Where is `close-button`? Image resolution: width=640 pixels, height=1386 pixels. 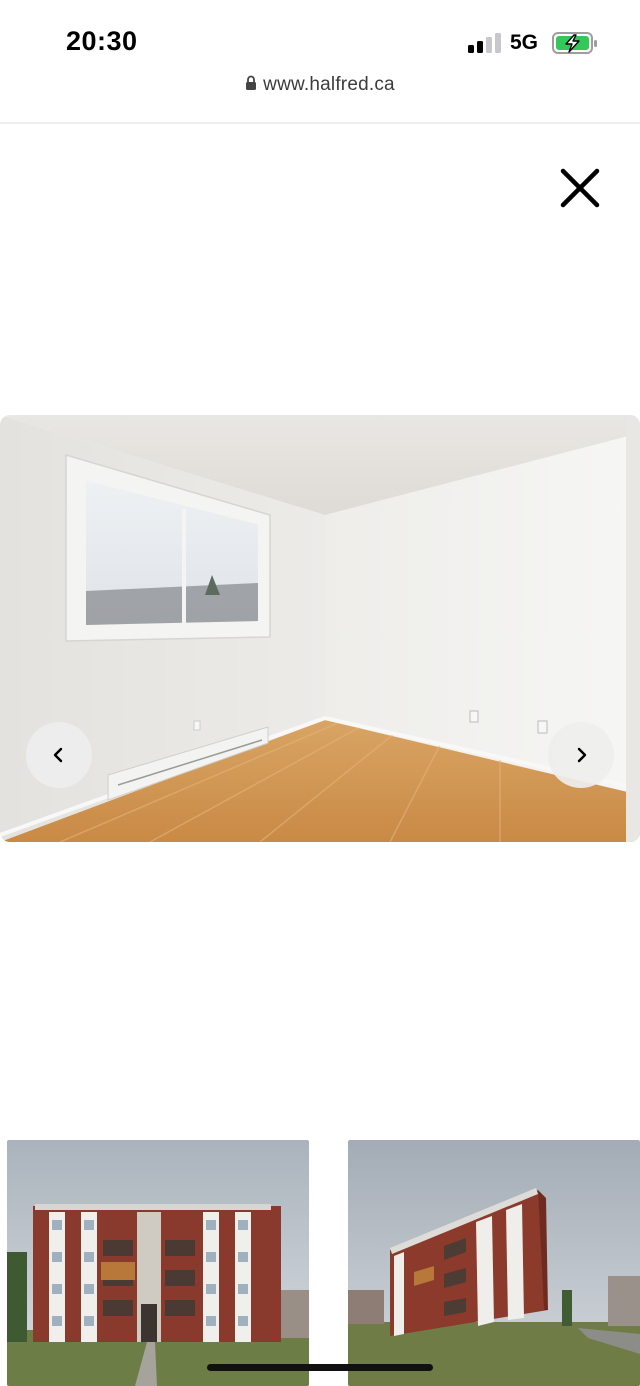
close-button is located at coordinates (580, 188).